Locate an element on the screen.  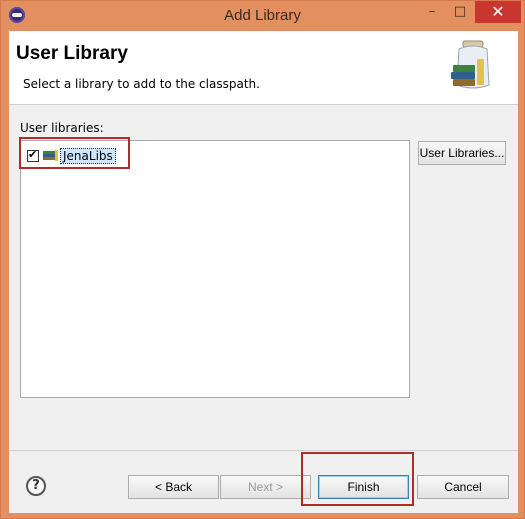
maximize-button: □ is located at coordinates (460, 12).